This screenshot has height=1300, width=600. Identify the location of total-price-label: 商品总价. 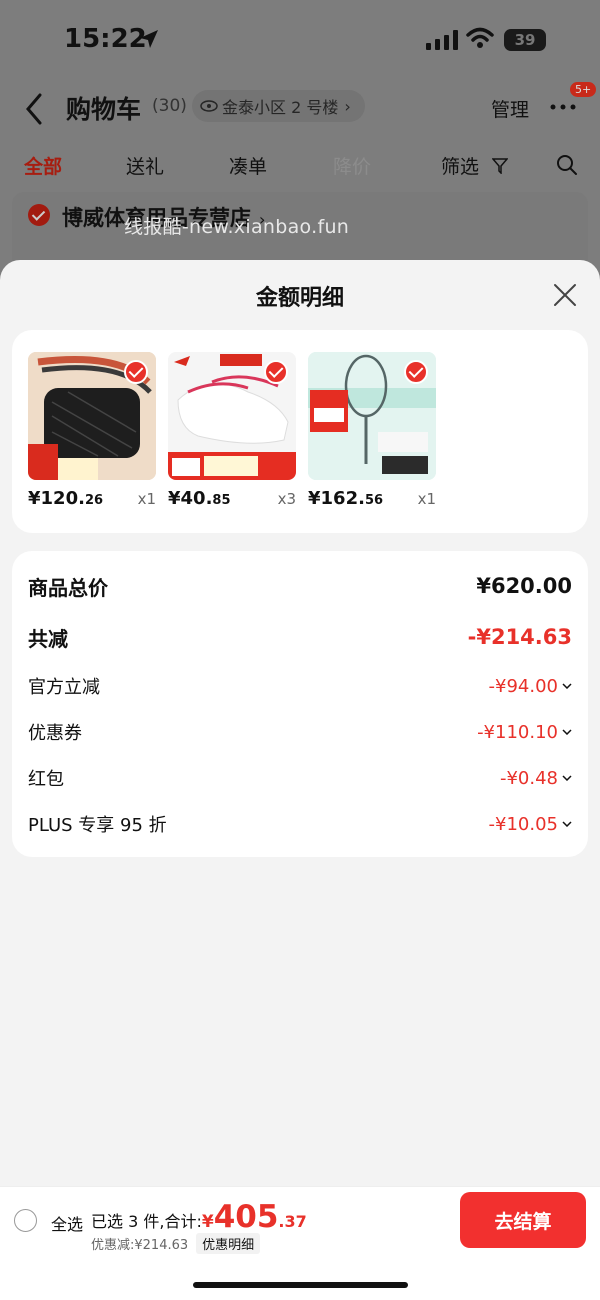
(68, 587).